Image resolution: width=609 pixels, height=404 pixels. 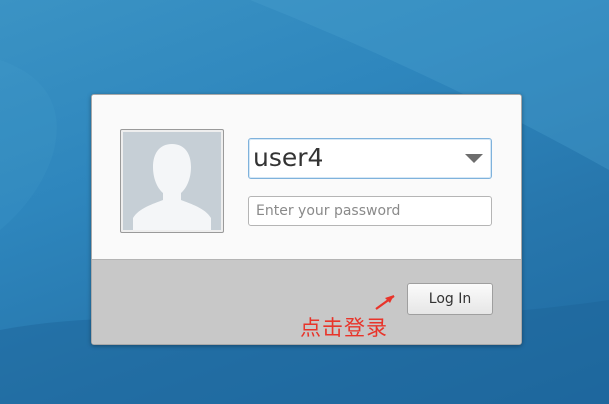 What do you see at coordinates (385, 302) in the screenshot?
I see `arrow-pointer-icon` at bounding box center [385, 302].